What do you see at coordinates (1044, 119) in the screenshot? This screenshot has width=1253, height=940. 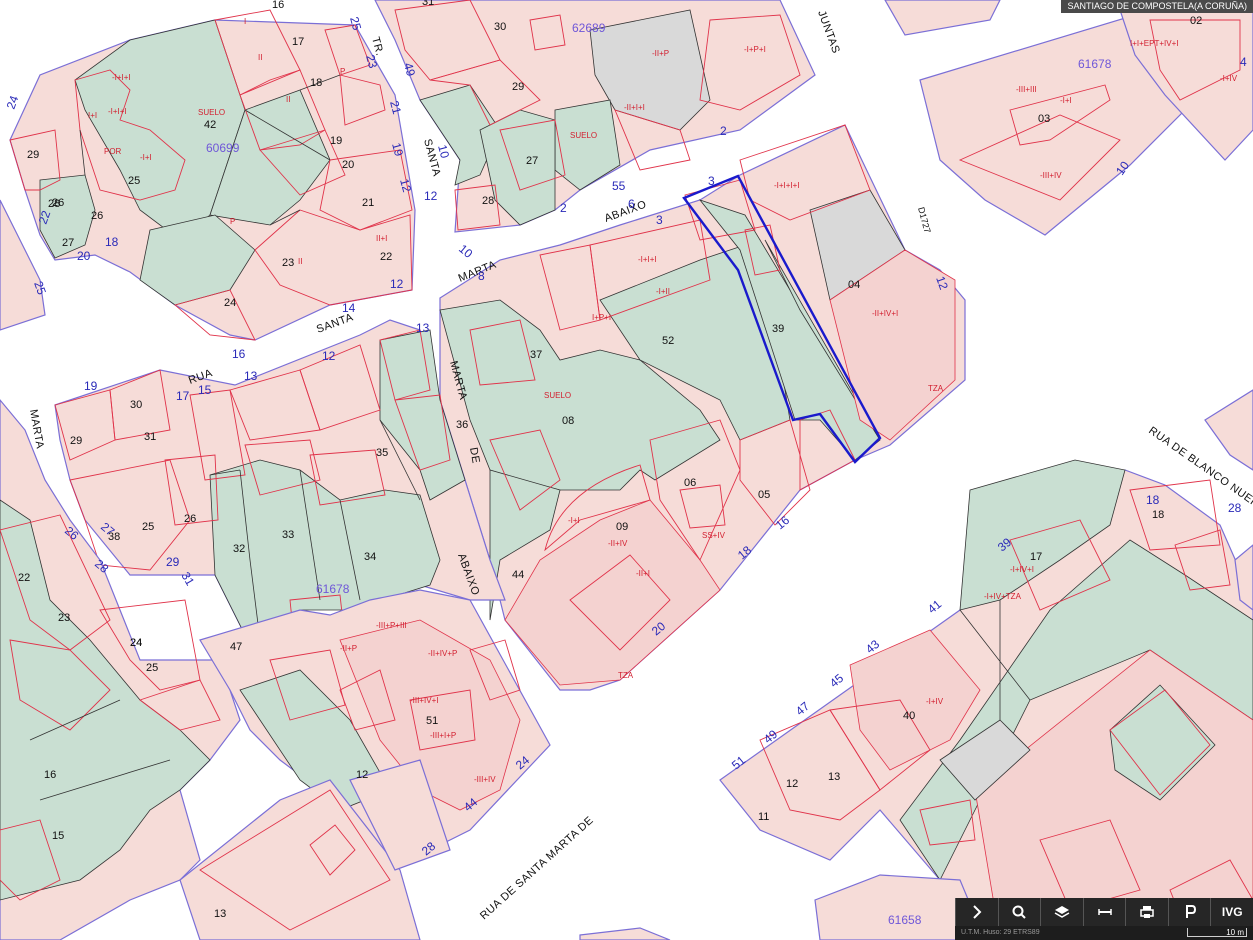 I see `parcel-number: 03` at bounding box center [1044, 119].